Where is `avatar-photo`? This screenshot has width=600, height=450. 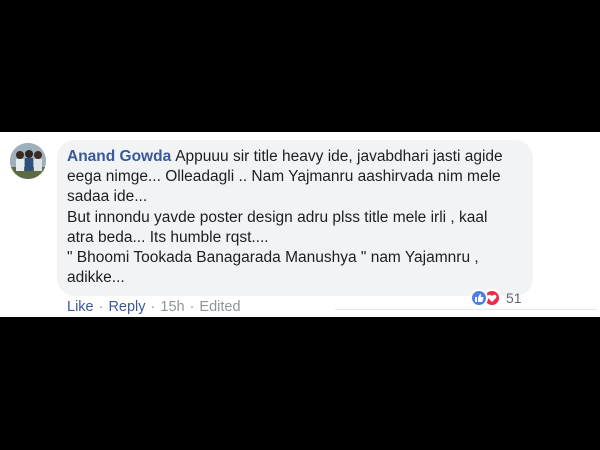 avatar-photo is located at coordinates (28, 161).